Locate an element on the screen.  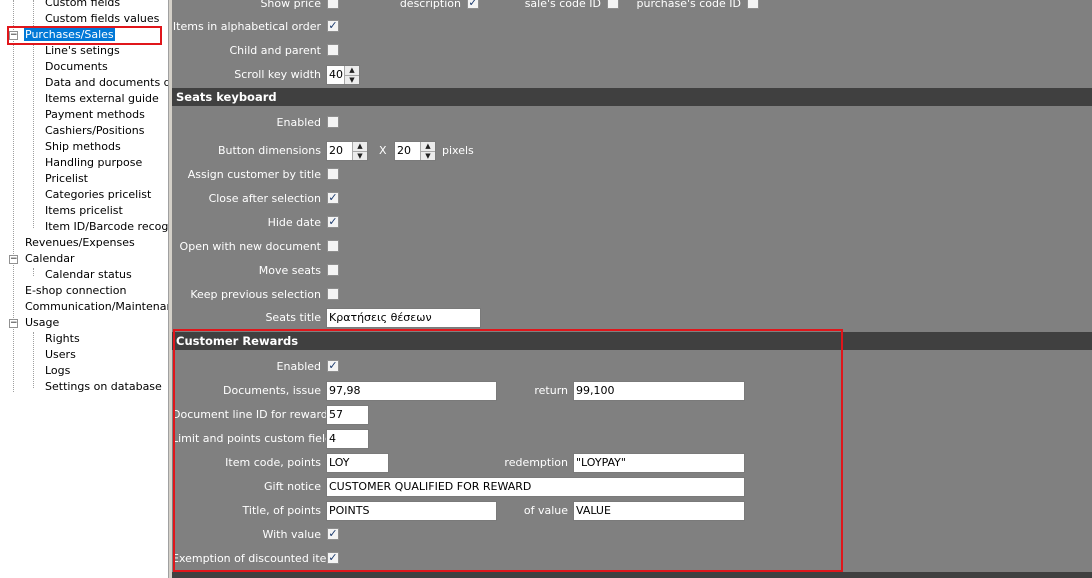
tree-item-communication-maintenance: Communication/Maintenance is located at coordinates (96, 307).